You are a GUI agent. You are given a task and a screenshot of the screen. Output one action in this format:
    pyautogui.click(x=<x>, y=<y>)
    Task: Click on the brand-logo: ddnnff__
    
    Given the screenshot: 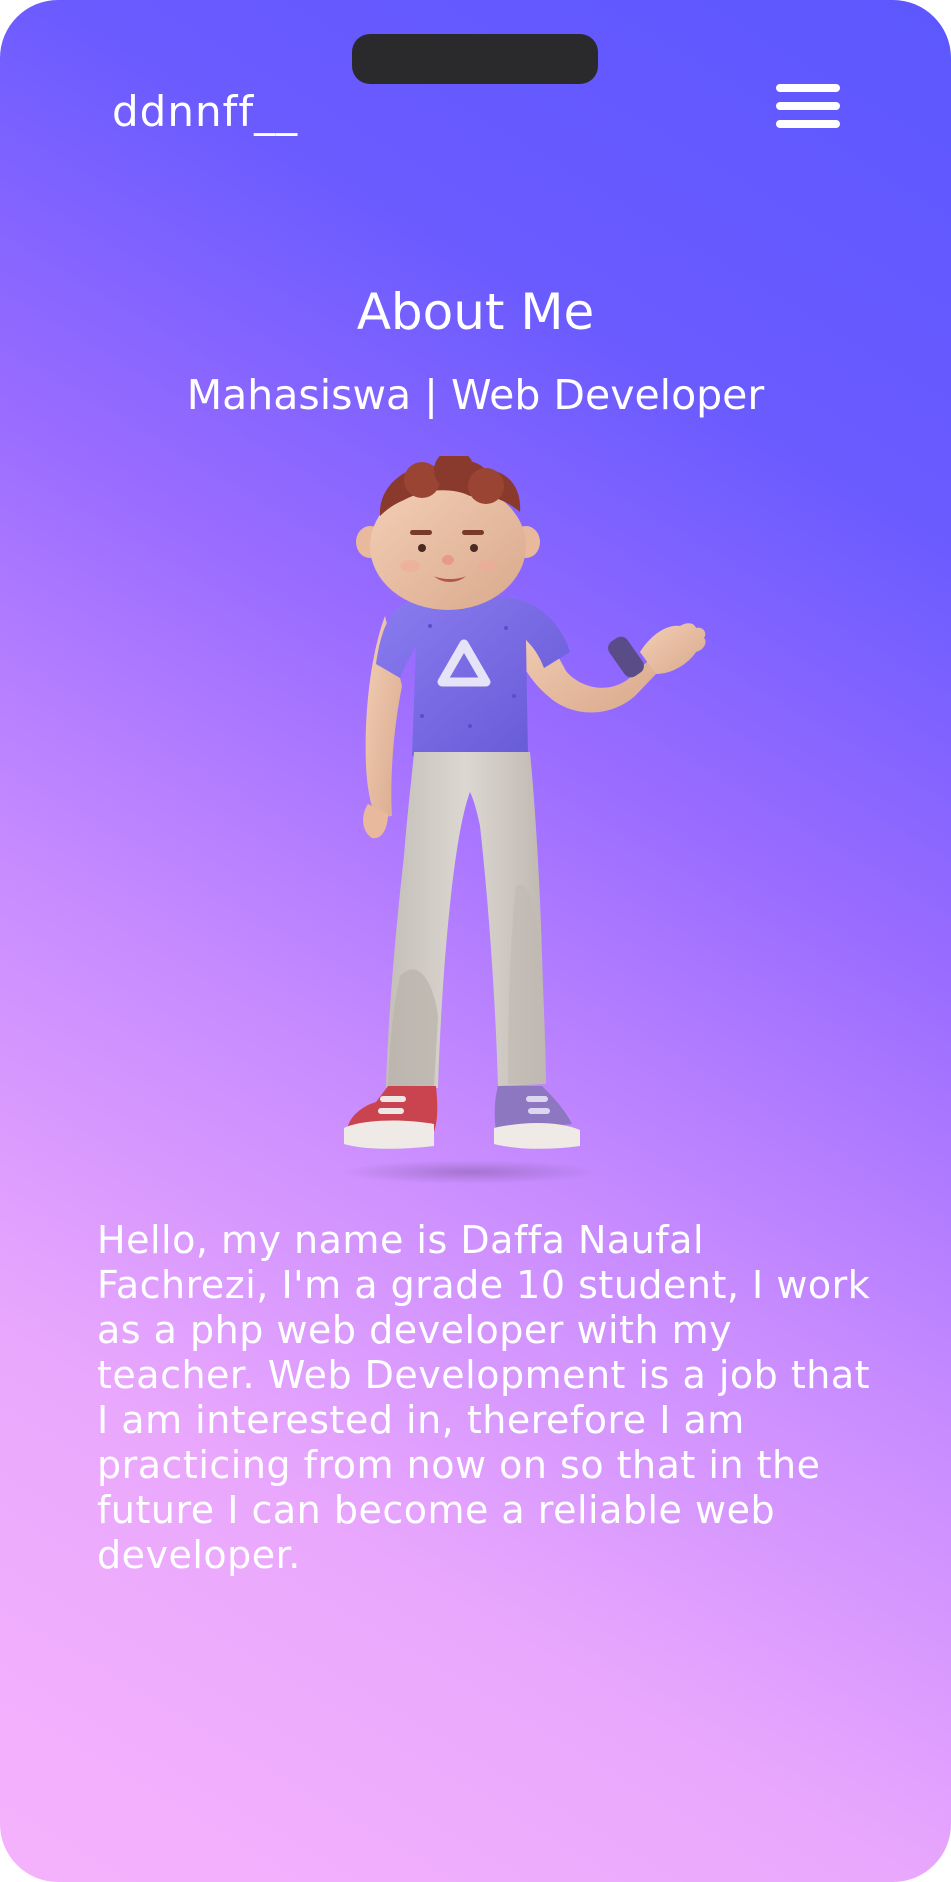 What is the action you would take?
    pyautogui.click(x=205, y=112)
    